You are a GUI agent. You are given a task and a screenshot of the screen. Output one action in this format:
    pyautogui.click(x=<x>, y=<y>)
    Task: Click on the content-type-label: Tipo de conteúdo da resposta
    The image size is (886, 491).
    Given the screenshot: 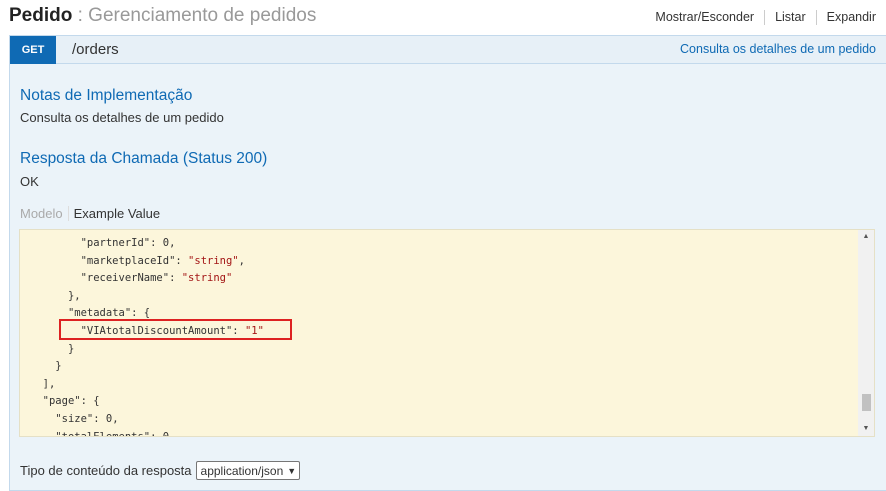 What is the action you would take?
    pyautogui.click(x=106, y=470)
    